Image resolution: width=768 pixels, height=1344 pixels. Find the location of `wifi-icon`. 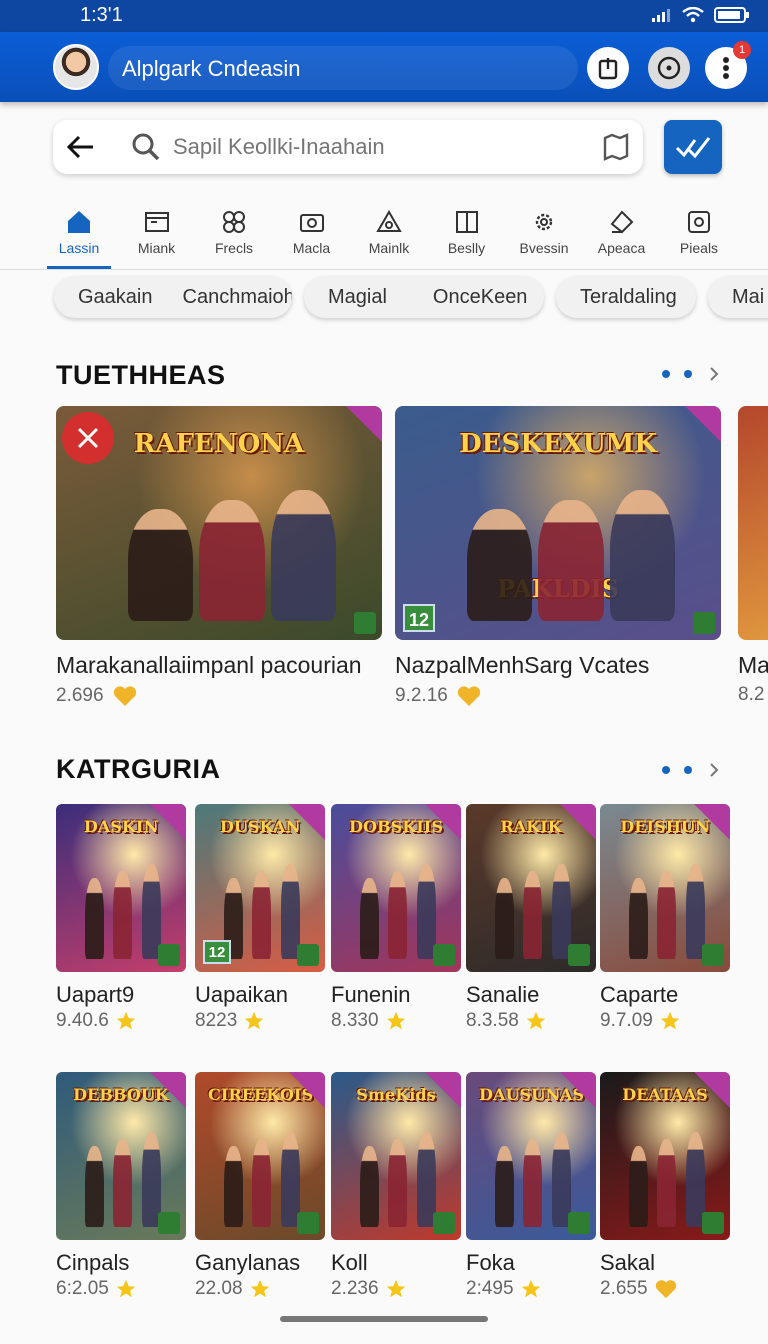

wifi-icon is located at coordinates (693, 15).